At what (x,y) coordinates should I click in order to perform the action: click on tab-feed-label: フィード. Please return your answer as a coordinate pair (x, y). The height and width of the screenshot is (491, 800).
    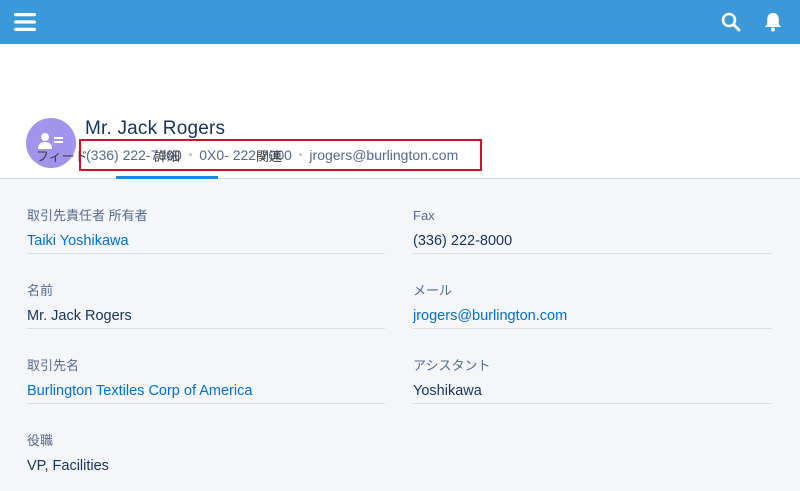
    Looking at the image, I should click on (62, 156).